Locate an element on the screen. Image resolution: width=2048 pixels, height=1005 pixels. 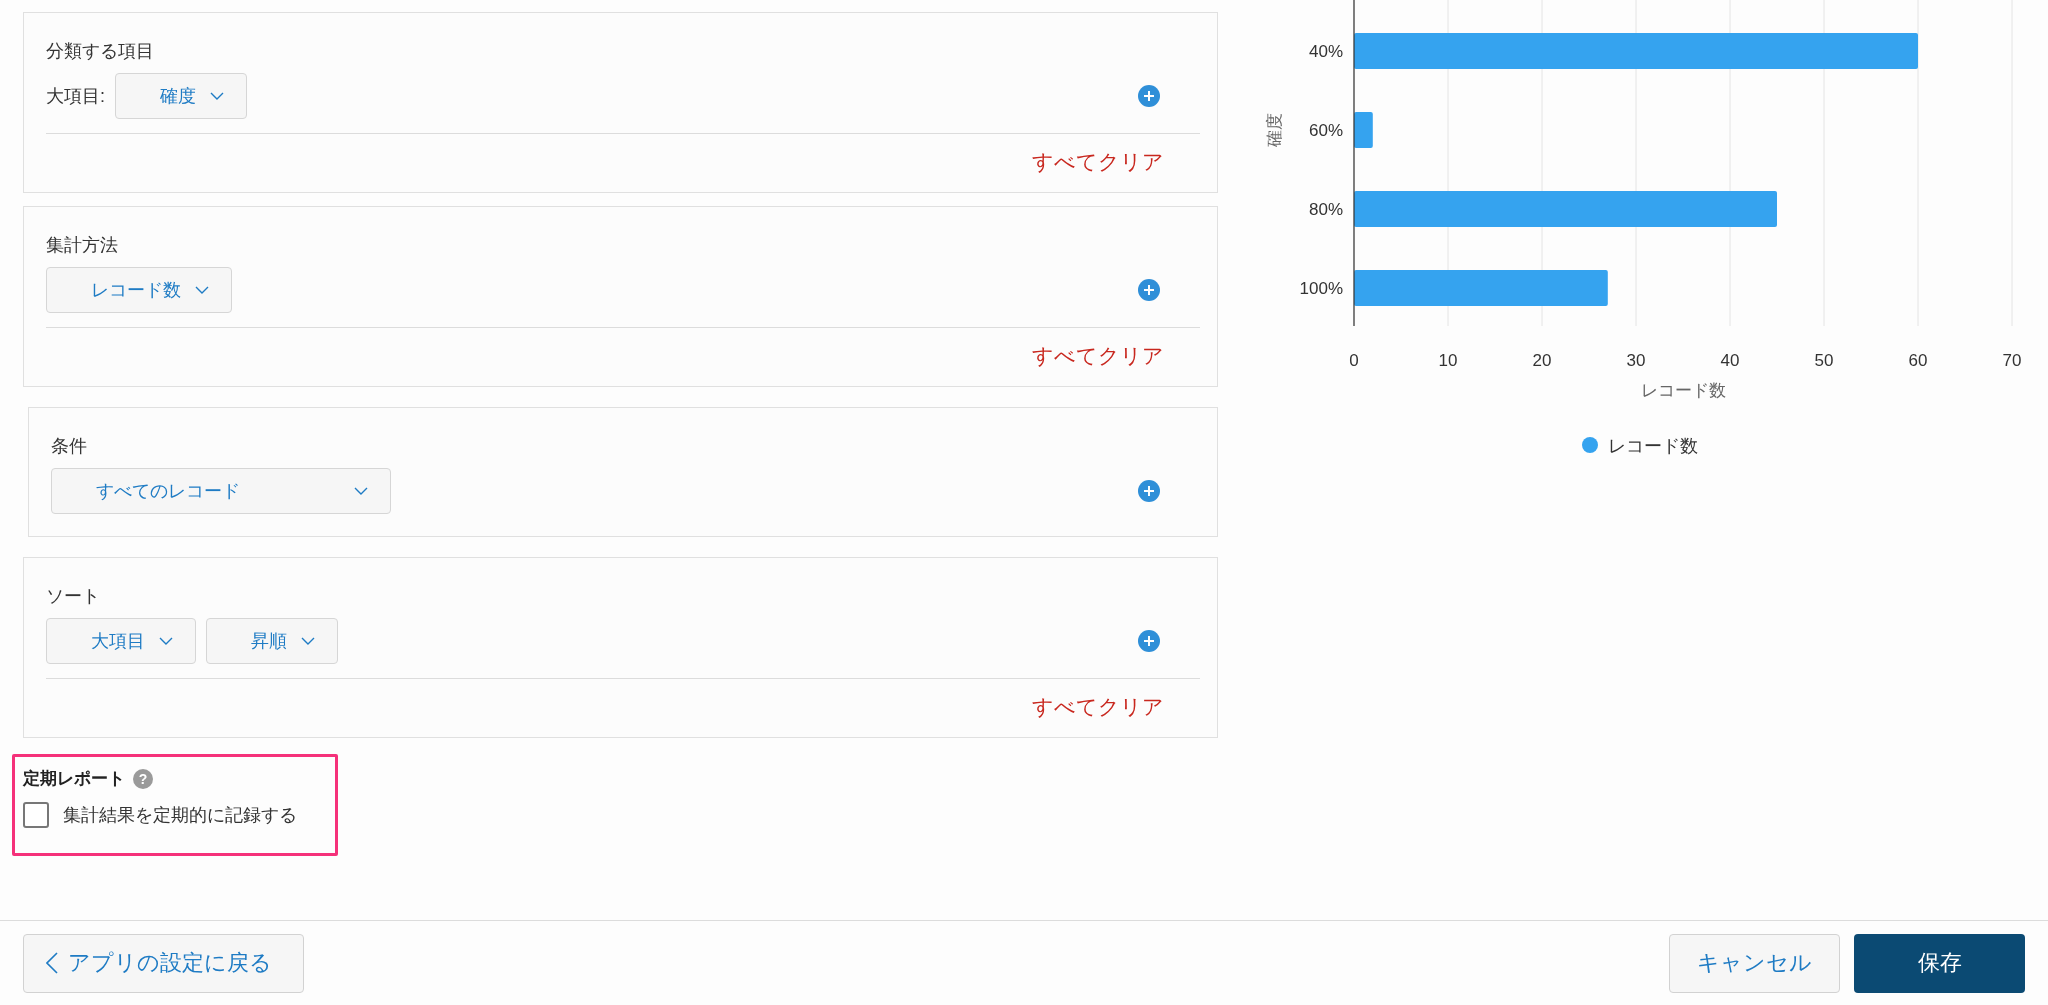
help-icon: ? is located at coordinates (143, 778).